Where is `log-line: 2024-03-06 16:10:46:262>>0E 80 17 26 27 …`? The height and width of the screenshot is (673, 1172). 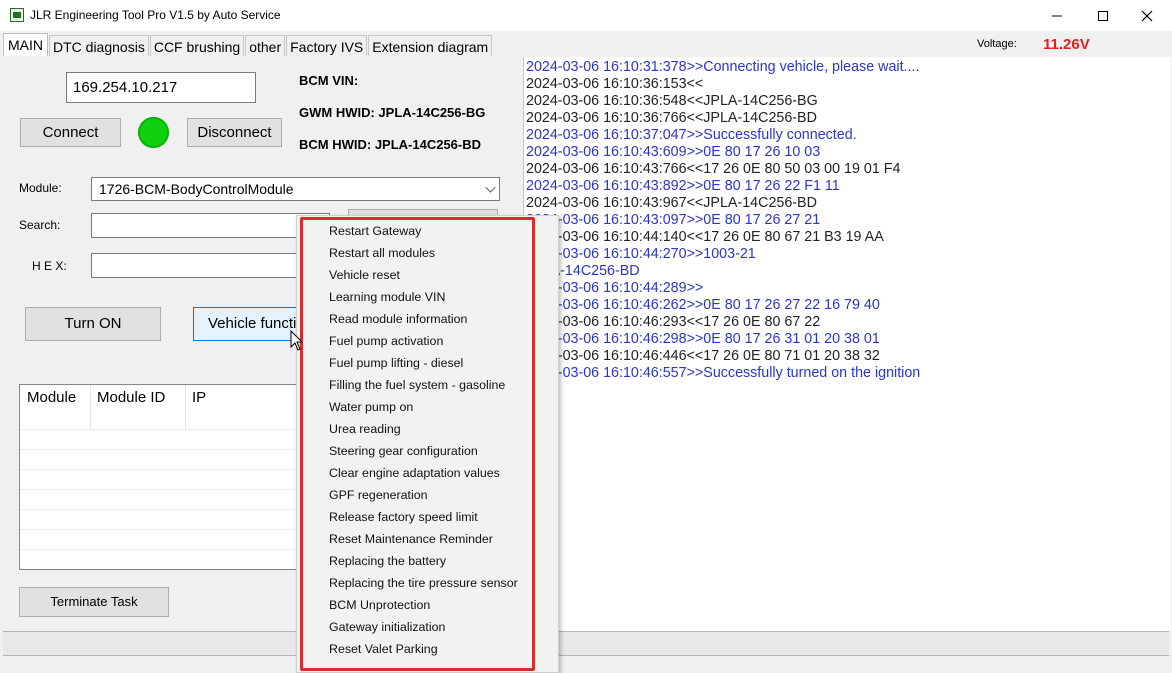
log-line: 2024-03-06 16:10:46:262>>0E 80 17 26 27 … is located at coordinates (703, 305).